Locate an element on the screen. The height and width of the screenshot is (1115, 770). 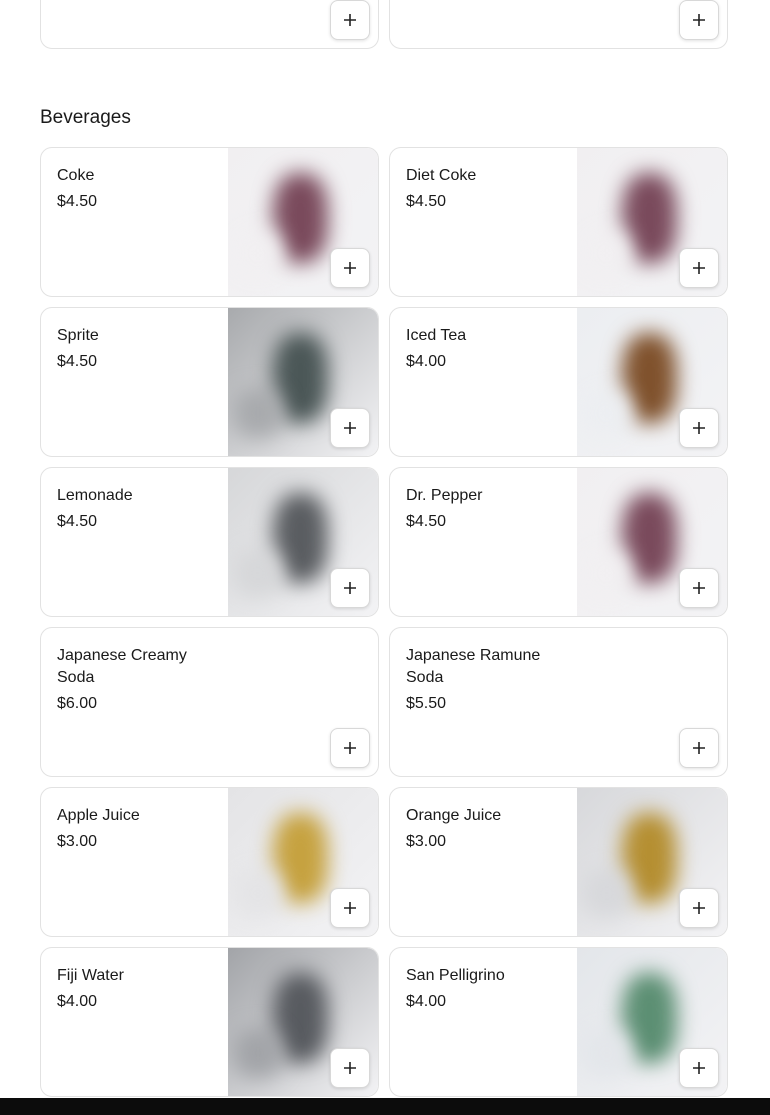
menu-item-name: Lemonade is located at coordinates (95, 495).